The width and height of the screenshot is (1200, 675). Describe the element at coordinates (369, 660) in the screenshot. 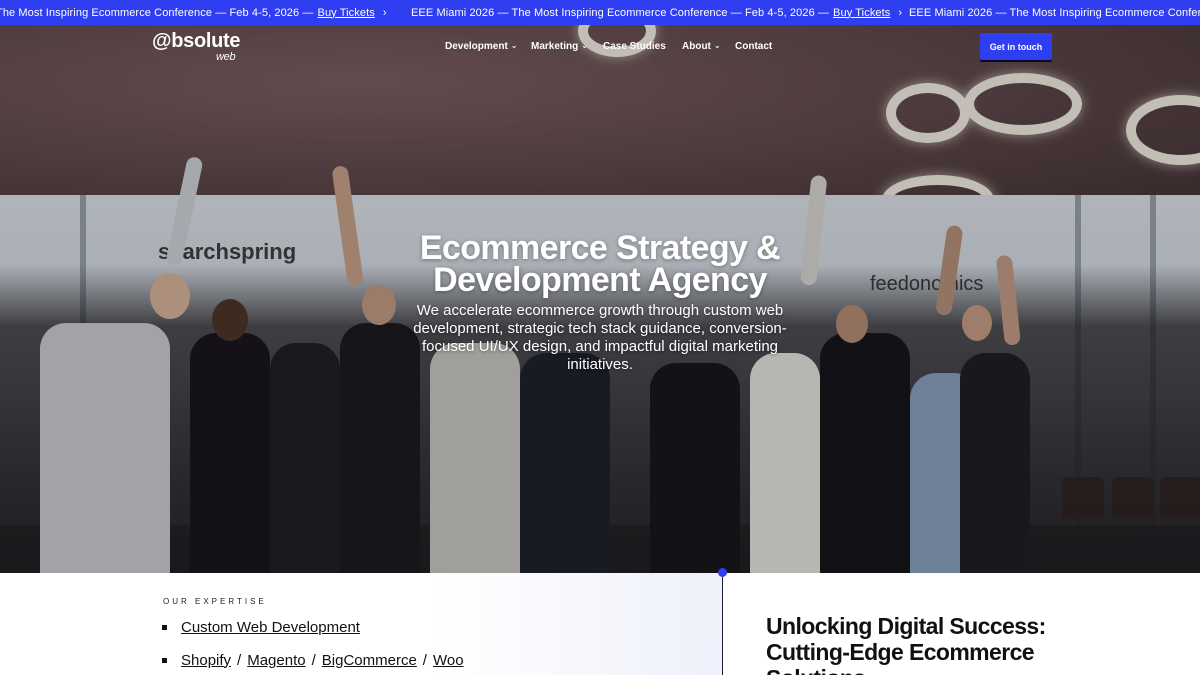

I see `bigcommerce-link: BigCommerce` at that location.